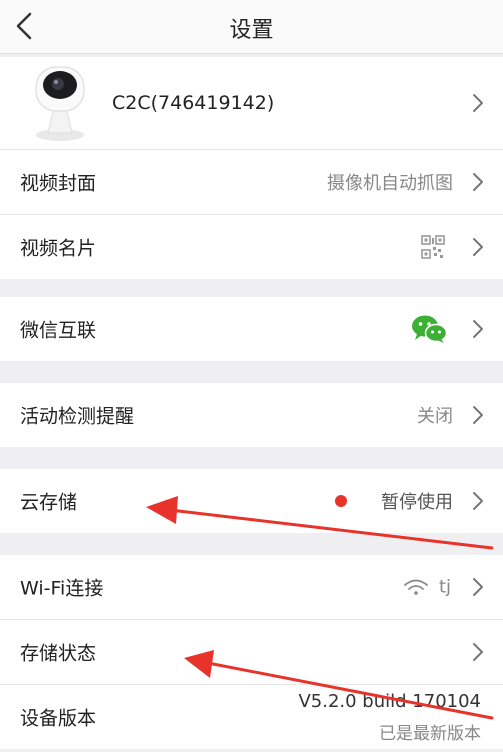  Describe the element at coordinates (389, 701) in the screenshot. I see `device-version-value: V5.2.0 build 170104` at that location.